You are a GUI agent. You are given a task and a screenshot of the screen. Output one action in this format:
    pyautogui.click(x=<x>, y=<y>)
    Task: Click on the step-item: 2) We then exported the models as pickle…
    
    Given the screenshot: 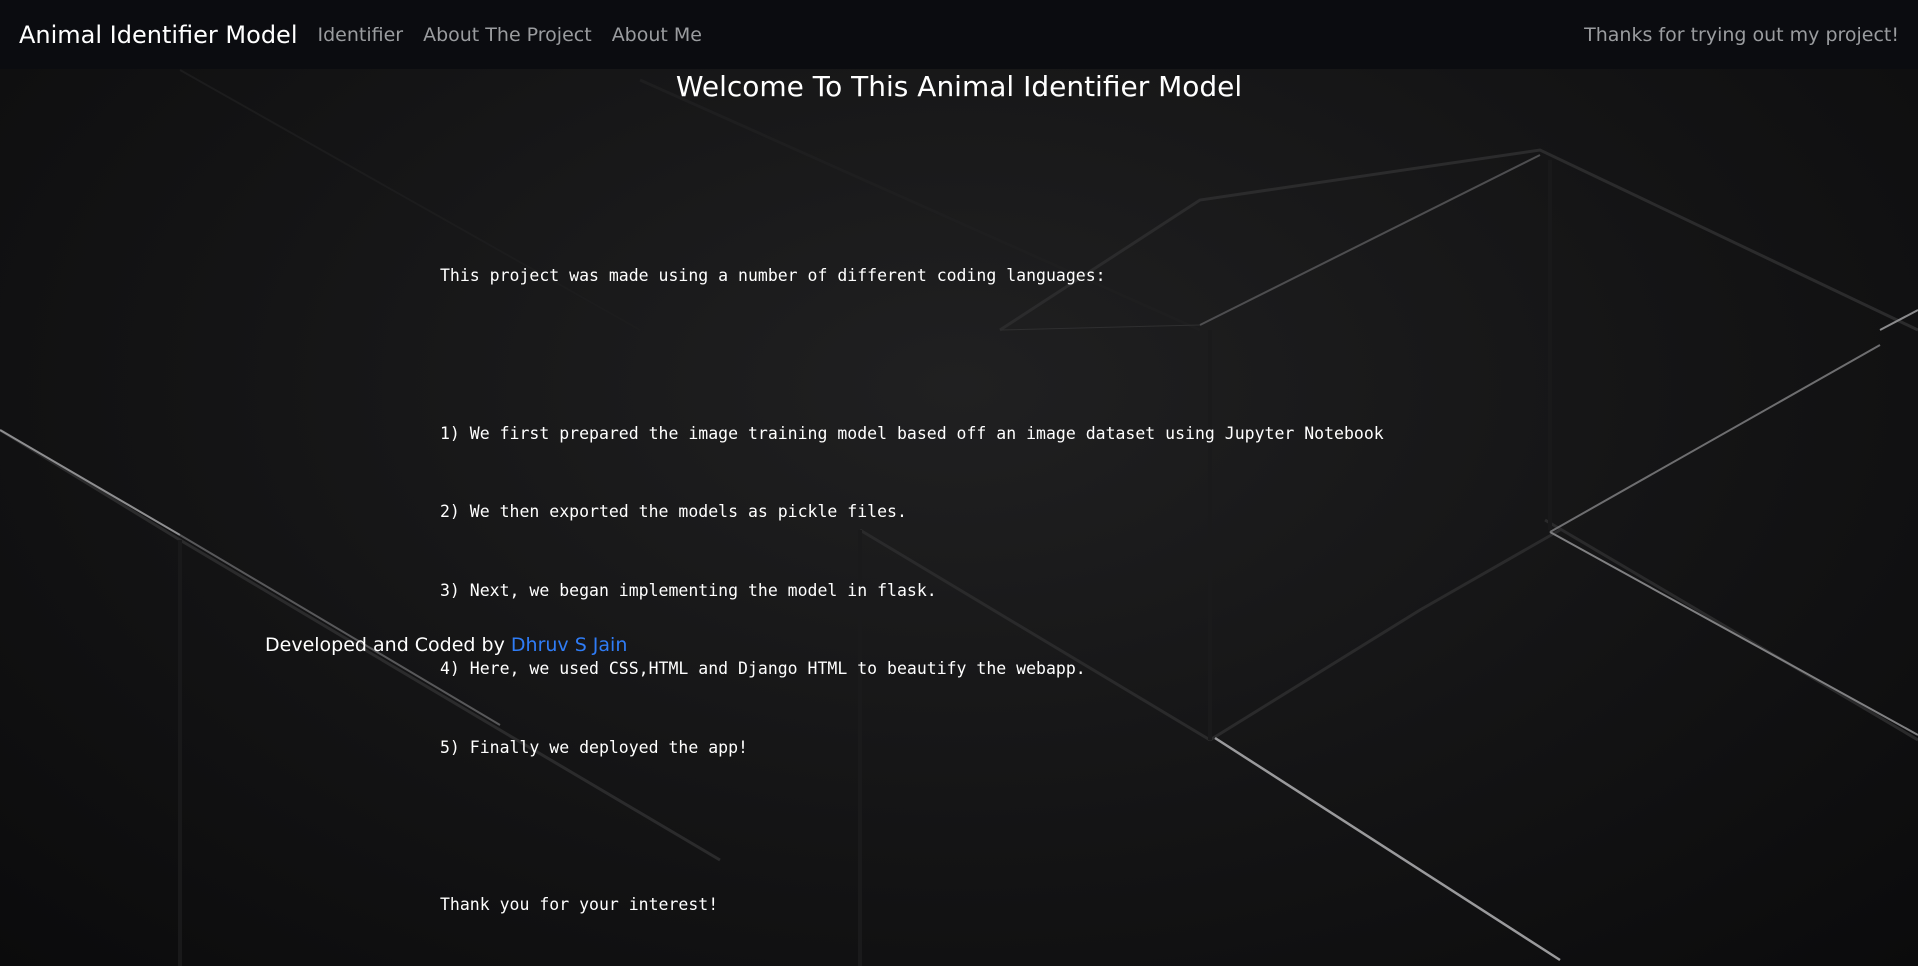 What is the action you would take?
    pyautogui.click(x=673, y=512)
    